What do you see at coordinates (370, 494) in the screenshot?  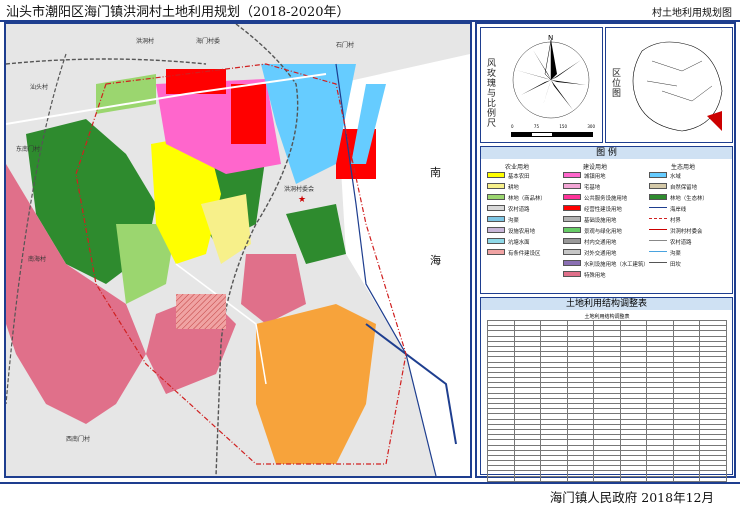 I see `footer: 海门镇人民政府 2018年12月` at bounding box center [370, 494].